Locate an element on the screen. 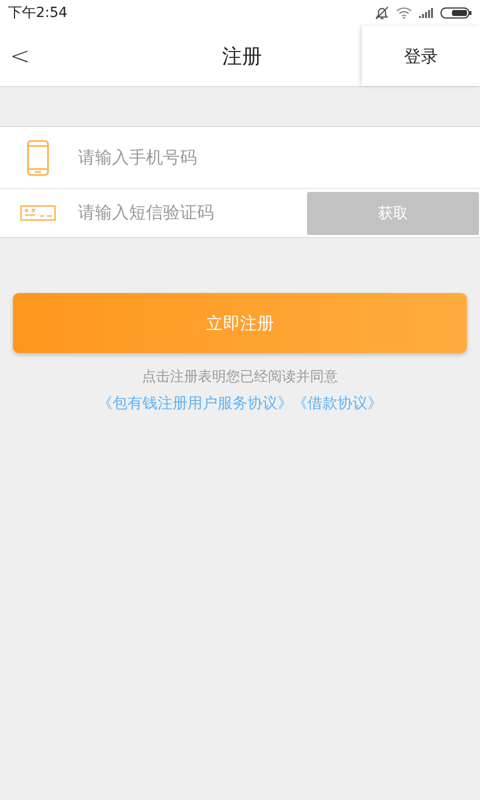 The image size is (480, 800). login-button: 登录 is located at coordinates (421, 56).